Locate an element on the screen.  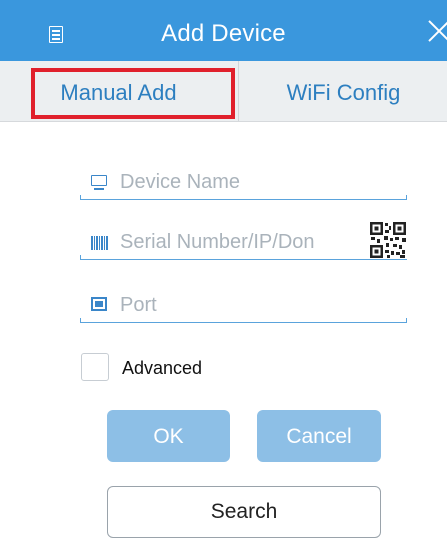
page-title: Add Device is located at coordinates (223, 33).